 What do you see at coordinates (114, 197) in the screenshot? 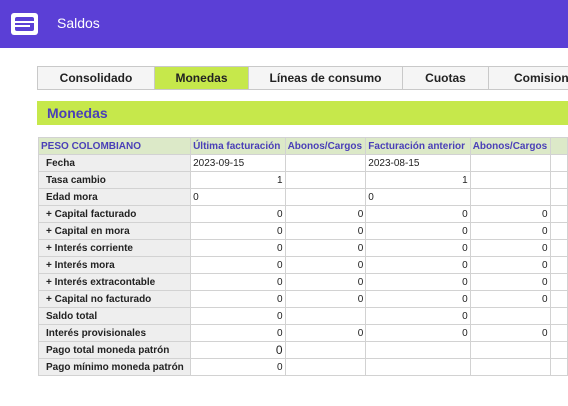
I see `row-label: Edad mora` at bounding box center [114, 197].